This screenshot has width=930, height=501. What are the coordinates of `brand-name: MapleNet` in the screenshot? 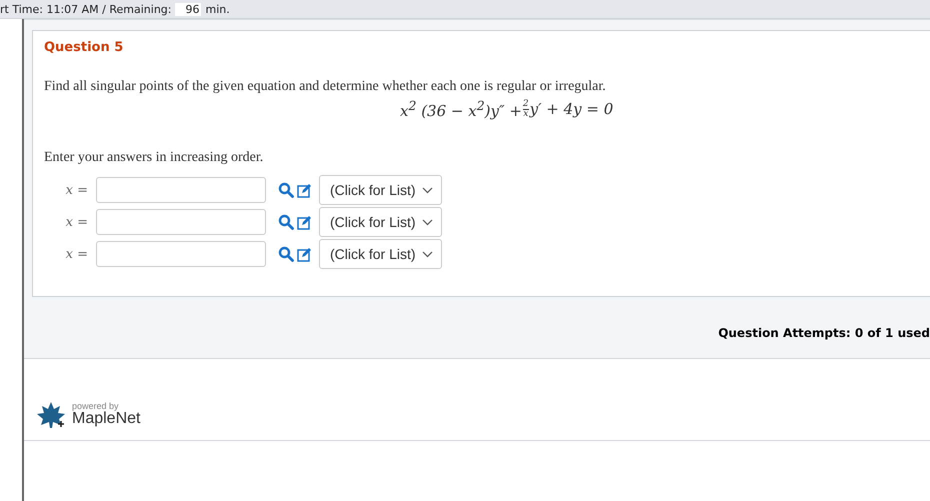 It's located at (106, 419).